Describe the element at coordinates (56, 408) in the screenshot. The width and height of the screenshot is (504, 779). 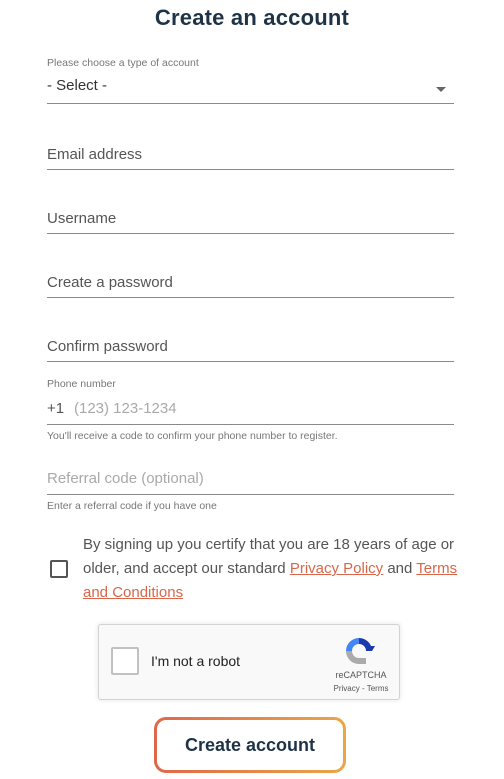
I see `phone-country-prefix: +1` at that location.